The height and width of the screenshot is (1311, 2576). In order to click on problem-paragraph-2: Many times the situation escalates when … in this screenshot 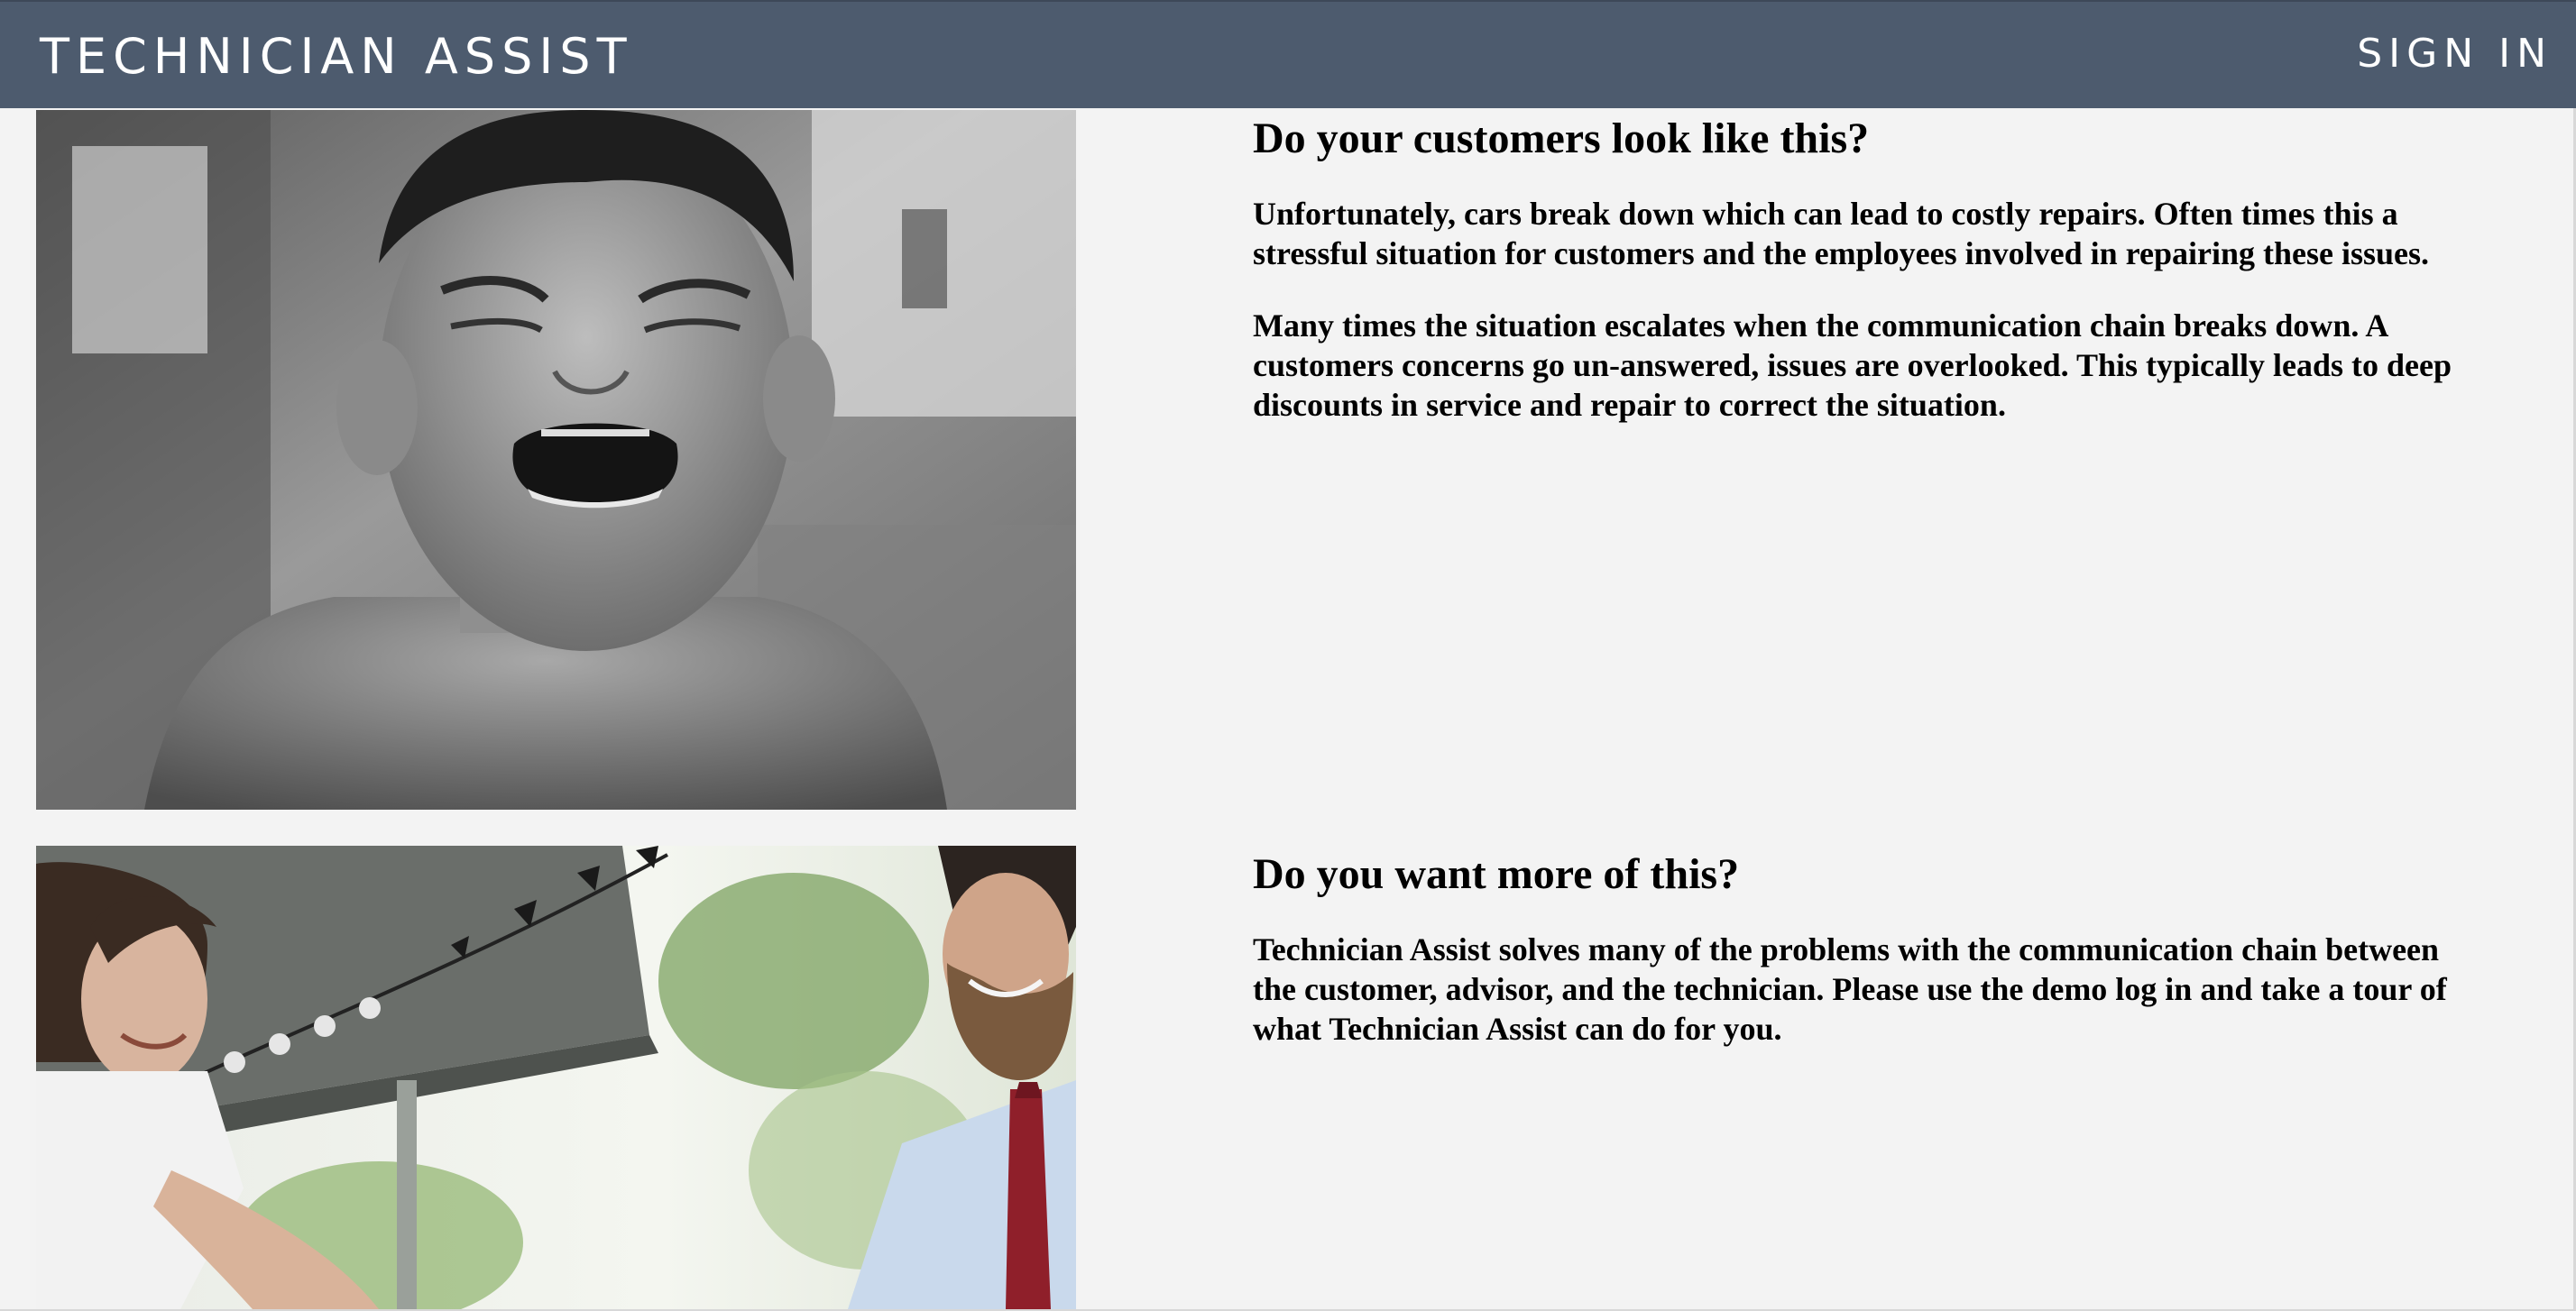, I will do `click(1852, 365)`.